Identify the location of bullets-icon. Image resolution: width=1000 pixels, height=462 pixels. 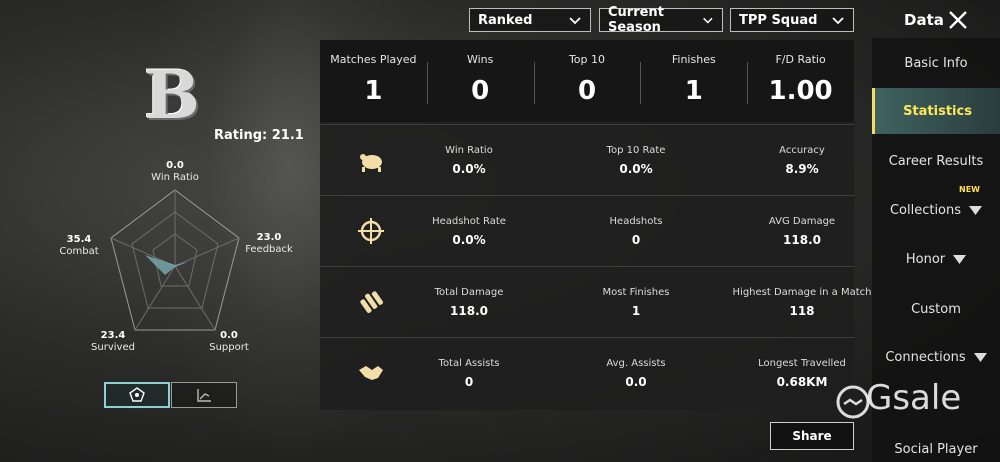
(371, 302).